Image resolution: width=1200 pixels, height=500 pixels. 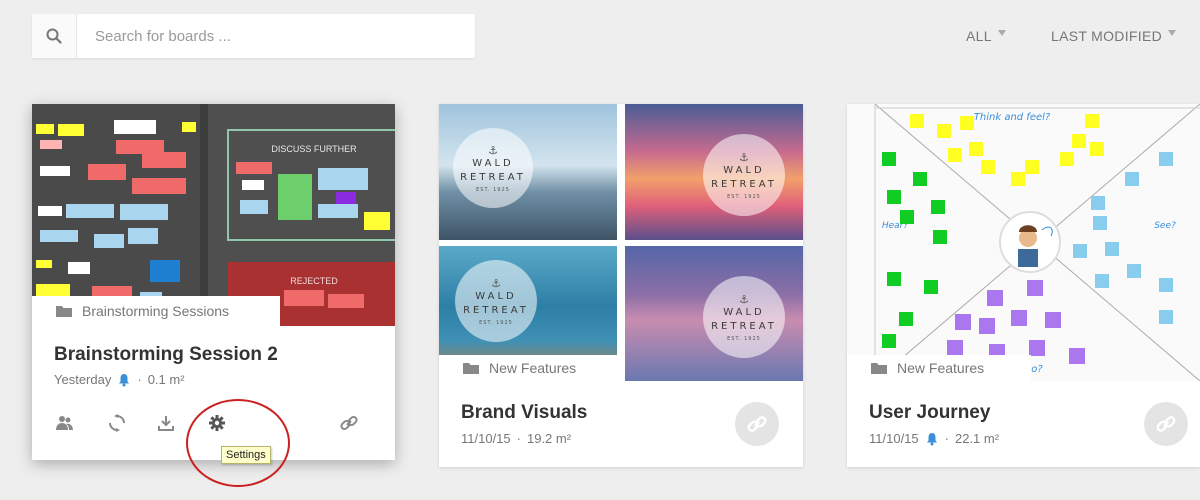 I want to click on board-thumbnail: DISCUSS FURTHER REJECTED, so click(x=213, y=215).